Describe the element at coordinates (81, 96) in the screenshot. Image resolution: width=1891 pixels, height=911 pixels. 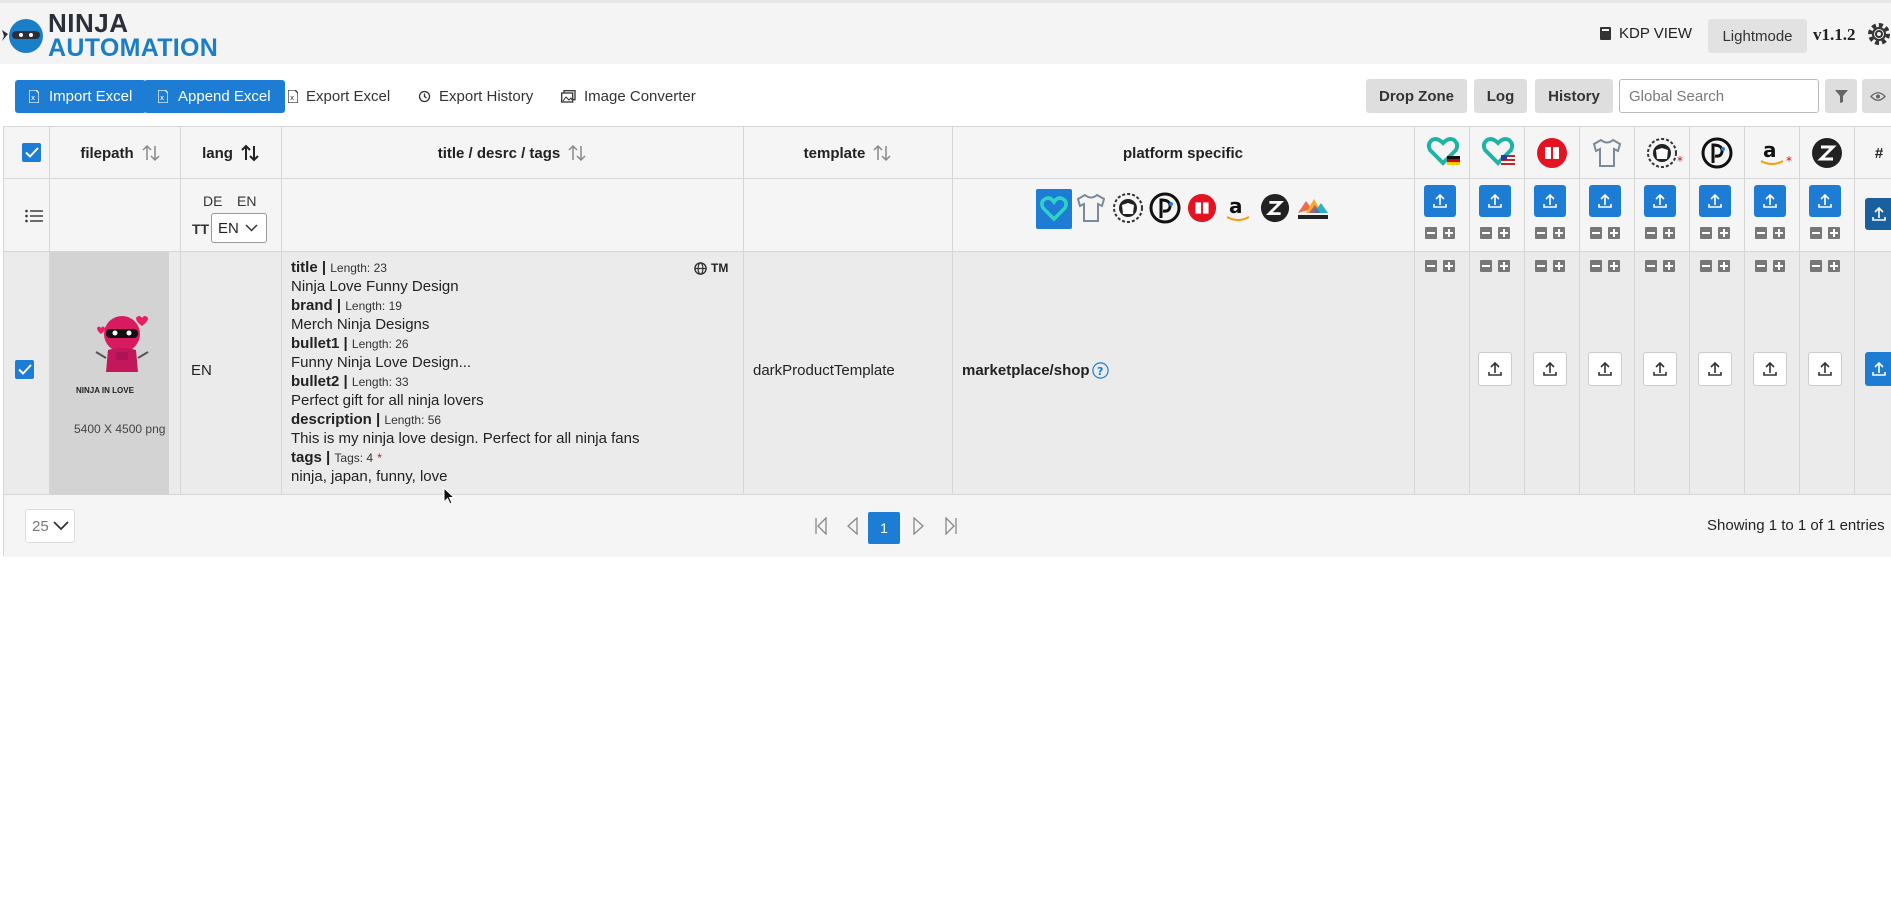
I see `import-excel-button: x Import Excel` at that location.